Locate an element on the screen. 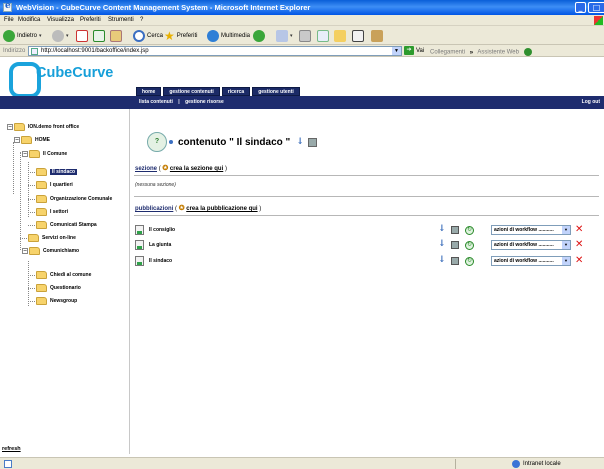 Image resolution: width=604 pixels, height=469 pixels. tree-node: Questionario is located at coordinates (58, 288).